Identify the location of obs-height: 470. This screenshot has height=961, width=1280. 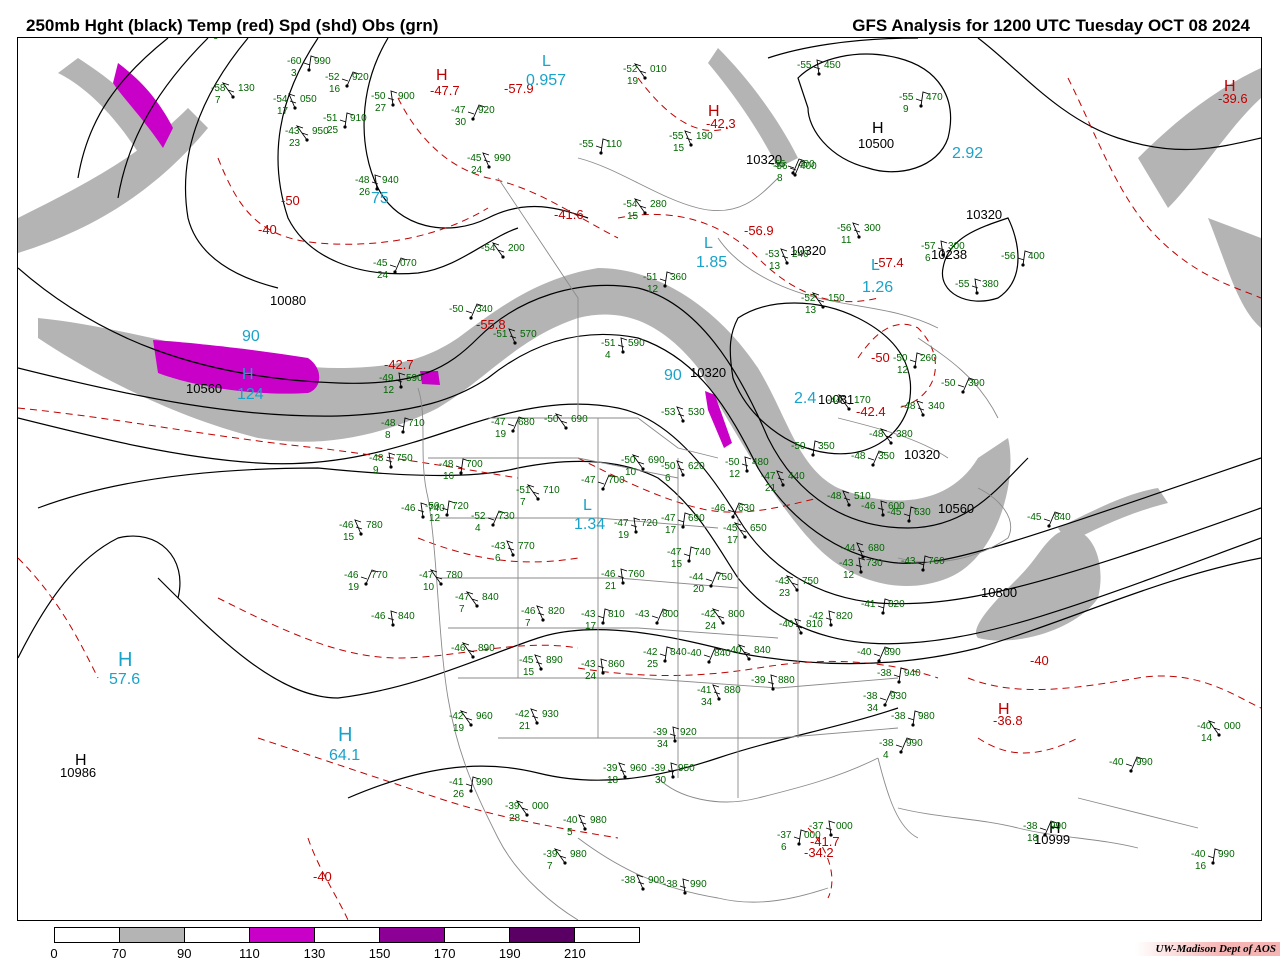
(934, 97).